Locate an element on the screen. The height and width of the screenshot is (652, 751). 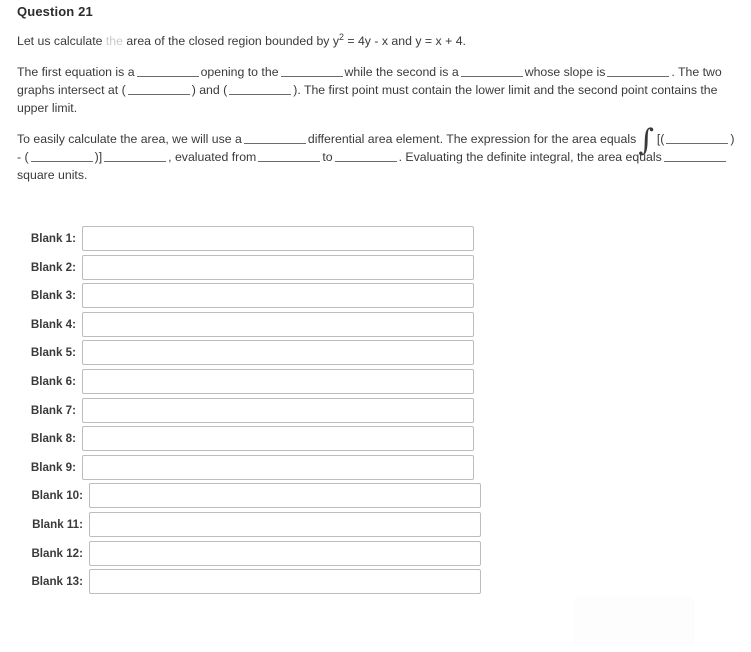
blank-label-4: Blank 4: is located at coordinates (53, 324).